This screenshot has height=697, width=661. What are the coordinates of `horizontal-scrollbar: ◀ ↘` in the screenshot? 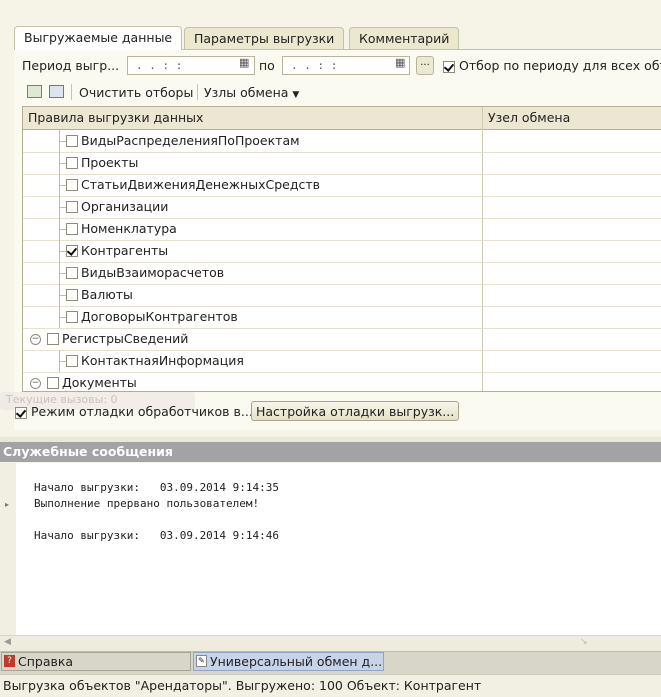 It's located at (330, 643).